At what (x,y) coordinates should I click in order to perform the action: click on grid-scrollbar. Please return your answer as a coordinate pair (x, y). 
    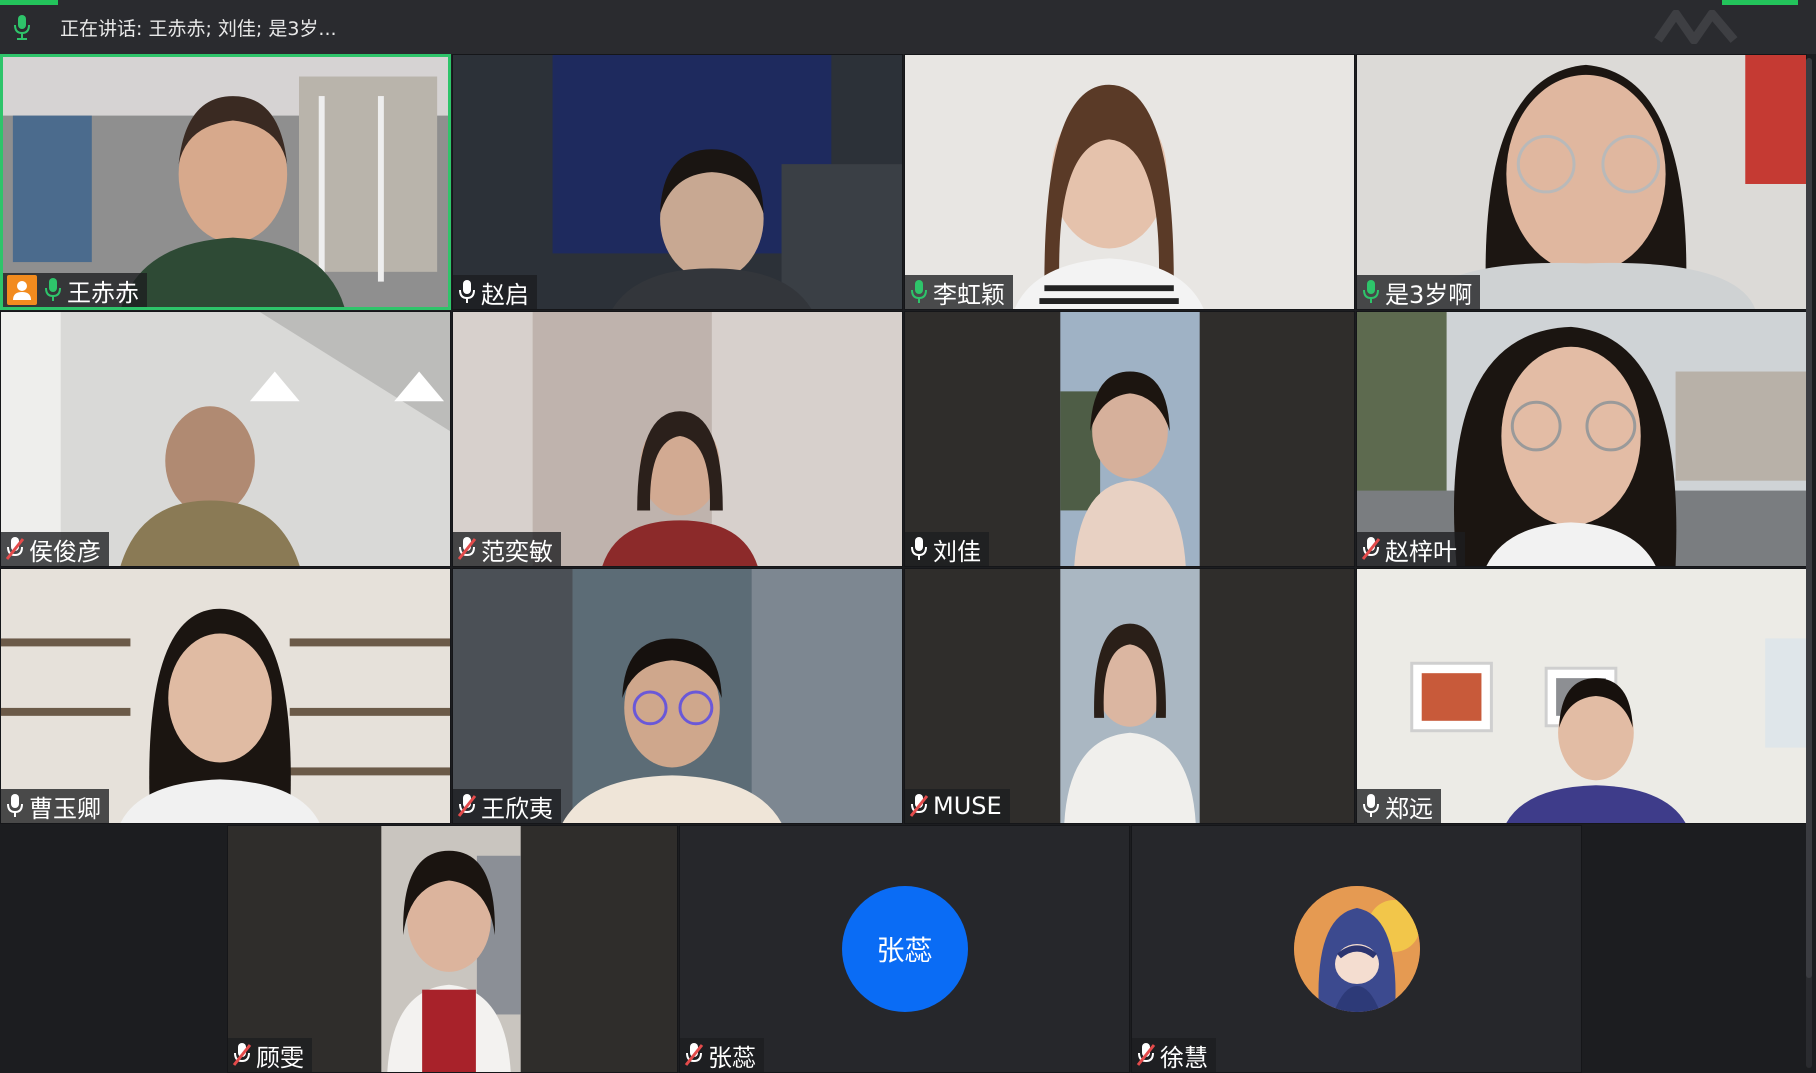
    Looking at the image, I should click on (1809, 563).